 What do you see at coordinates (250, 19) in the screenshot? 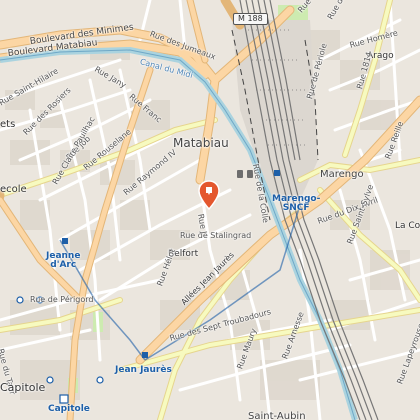
I see `road-shield-m188: M 188` at bounding box center [250, 19].